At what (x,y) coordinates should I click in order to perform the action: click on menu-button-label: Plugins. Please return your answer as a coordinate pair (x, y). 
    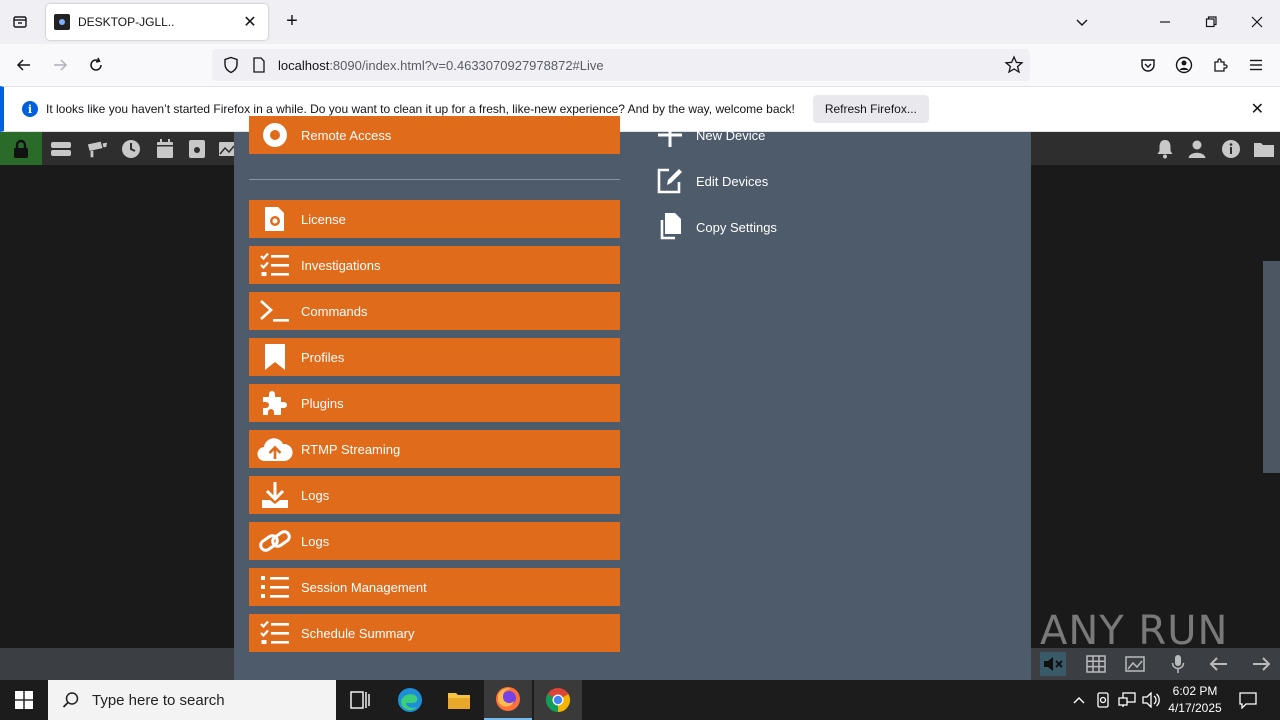
    Looking at the image, I should click on (322, 403).